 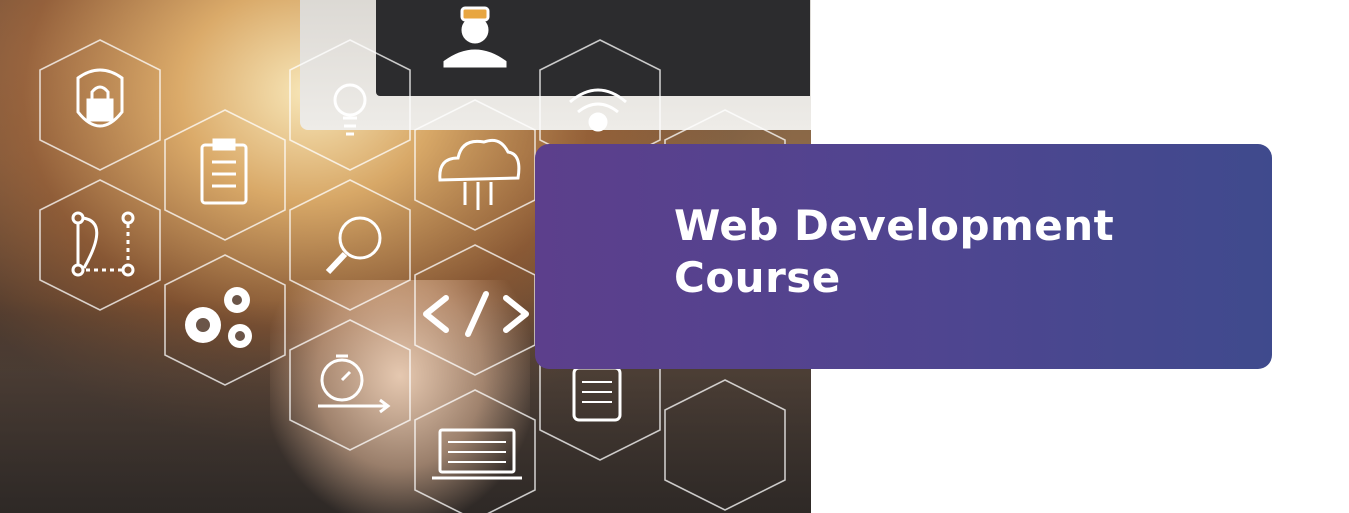 I want to click on laptop-binary-icon, so click(x=477, y=454).